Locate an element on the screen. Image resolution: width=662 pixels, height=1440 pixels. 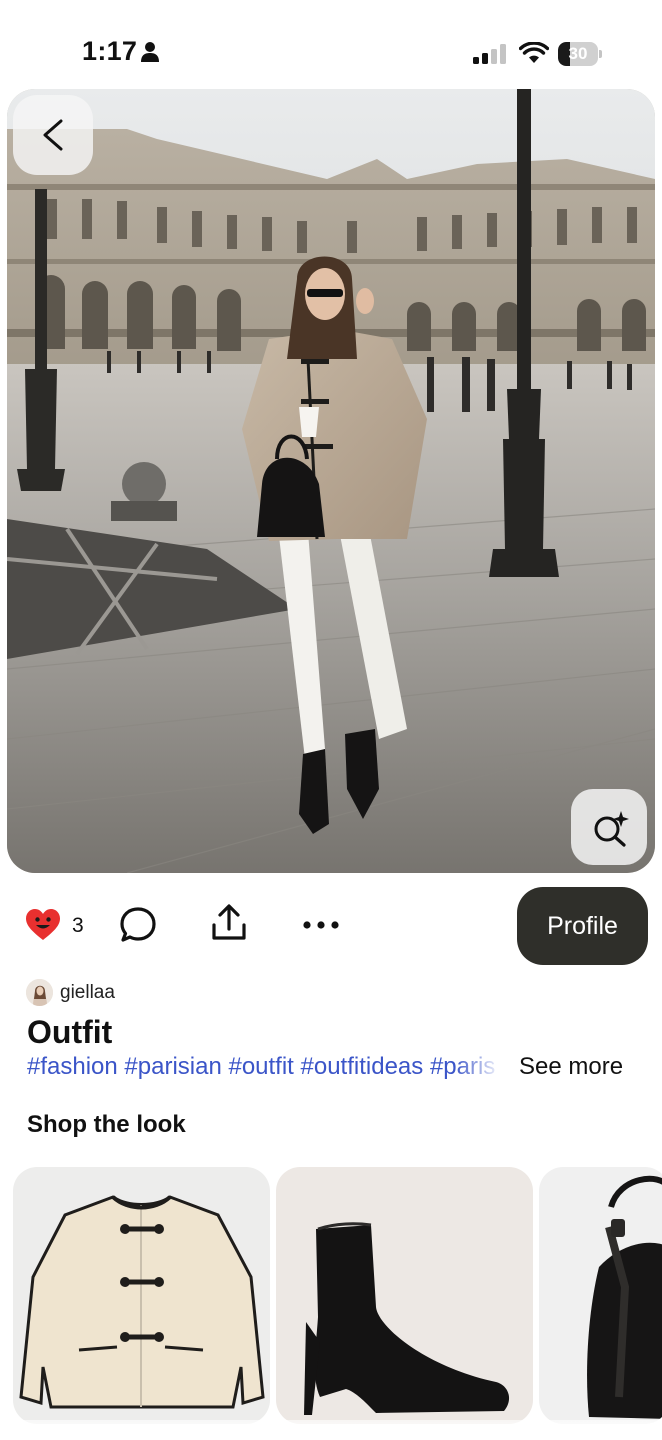
see-more-link: See more is located at coordinates (571, 1067).